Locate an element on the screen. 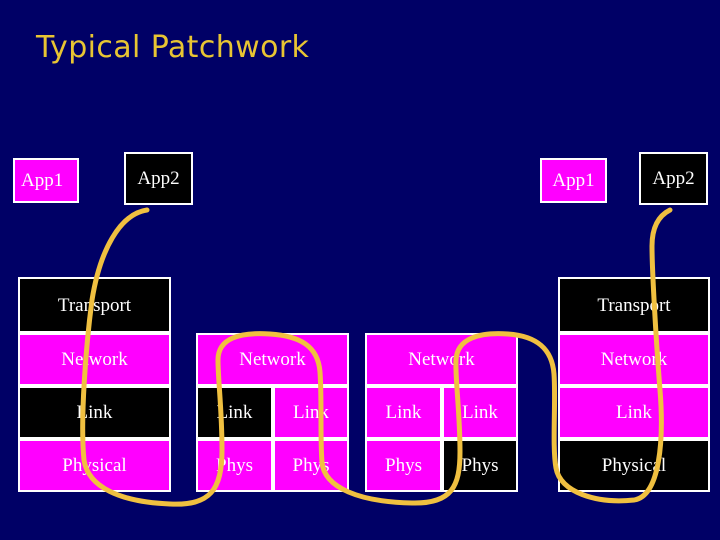  right-host-network-label: Network is located at coordinates (634, 359).